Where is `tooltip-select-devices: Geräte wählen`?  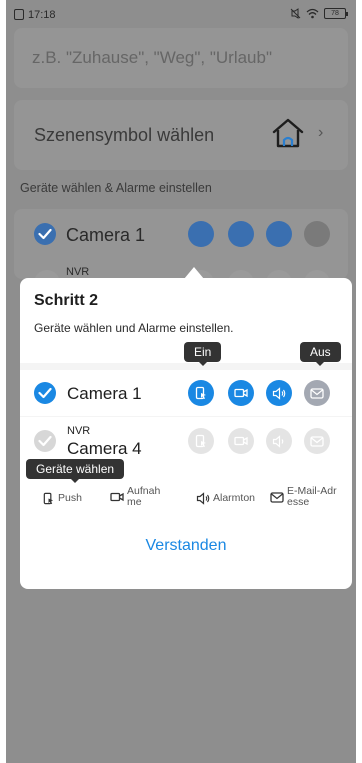
tooltip-select-devices: Geräte wählen is located at coordinates (75, 471).